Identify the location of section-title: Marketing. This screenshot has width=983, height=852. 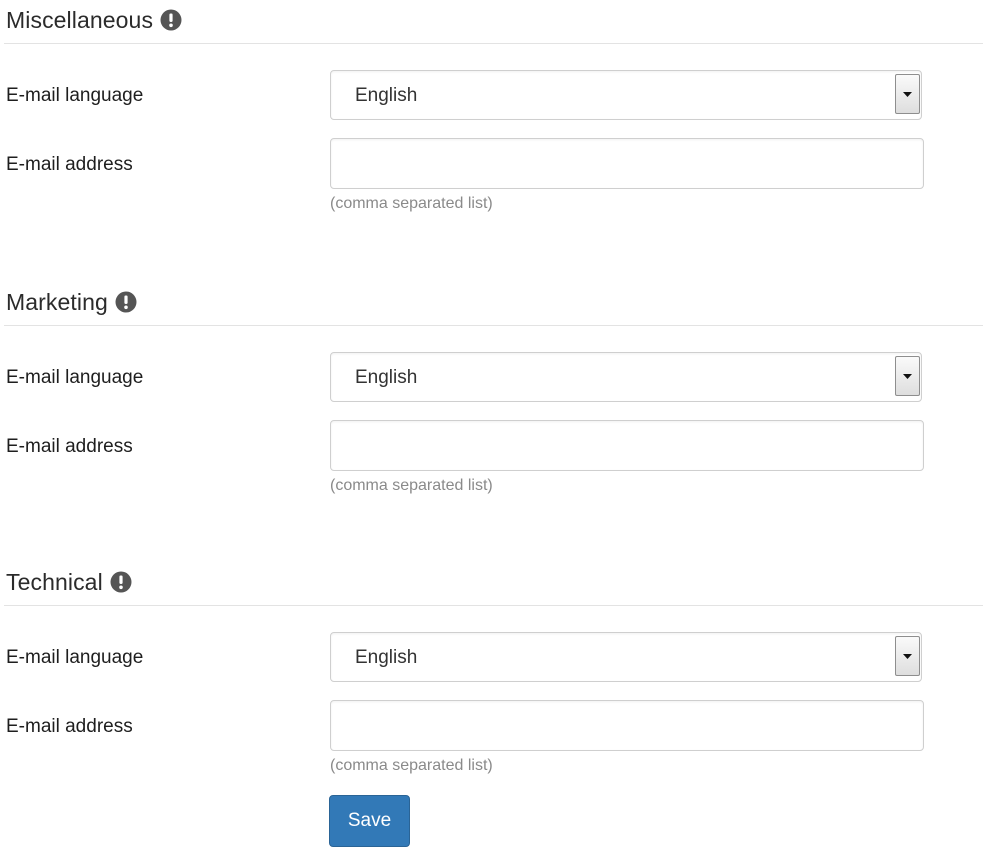
(57, 301).